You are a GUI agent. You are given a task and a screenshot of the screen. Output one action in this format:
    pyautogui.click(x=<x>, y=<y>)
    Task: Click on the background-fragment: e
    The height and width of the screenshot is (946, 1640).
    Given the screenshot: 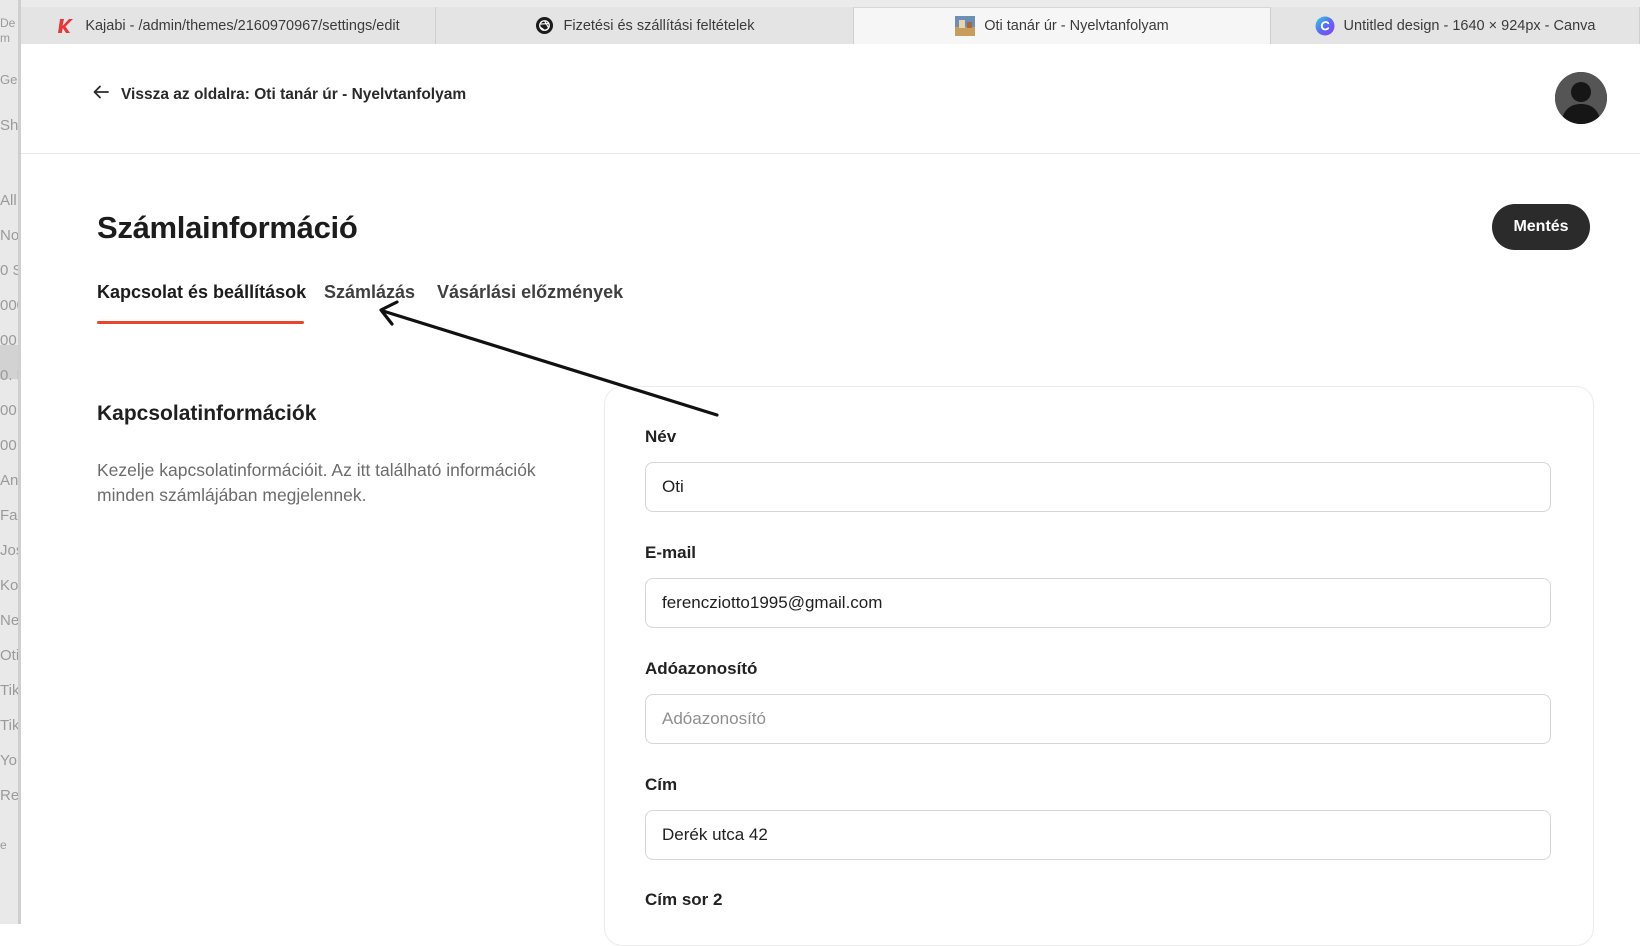 What is the action you would take?
    pyautogui.click(x=3, y=845)
    